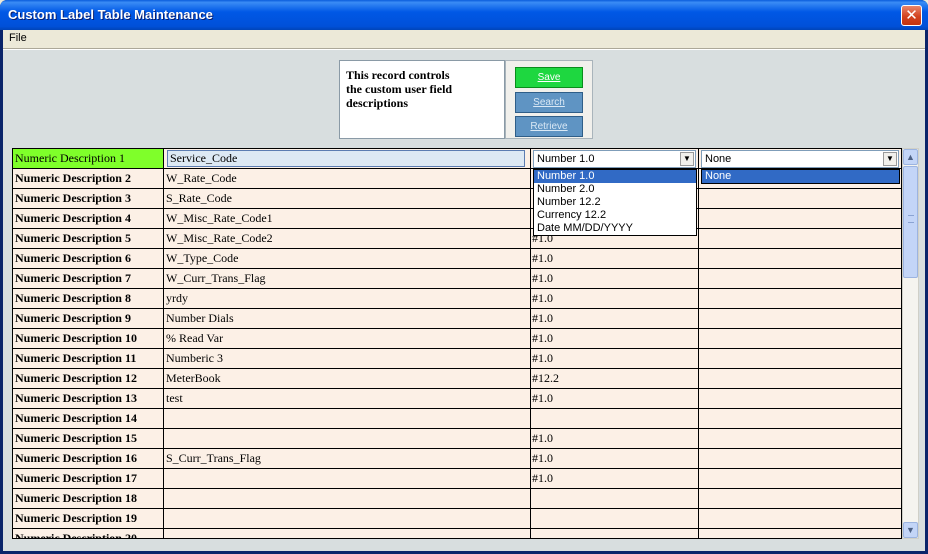 The image size is (928, 554). What do you see at coordinates (464, 15) in the screenshot?
I see `title-bar: Custom Label Table Maintenance ✕` at bounding box center [464, 15].